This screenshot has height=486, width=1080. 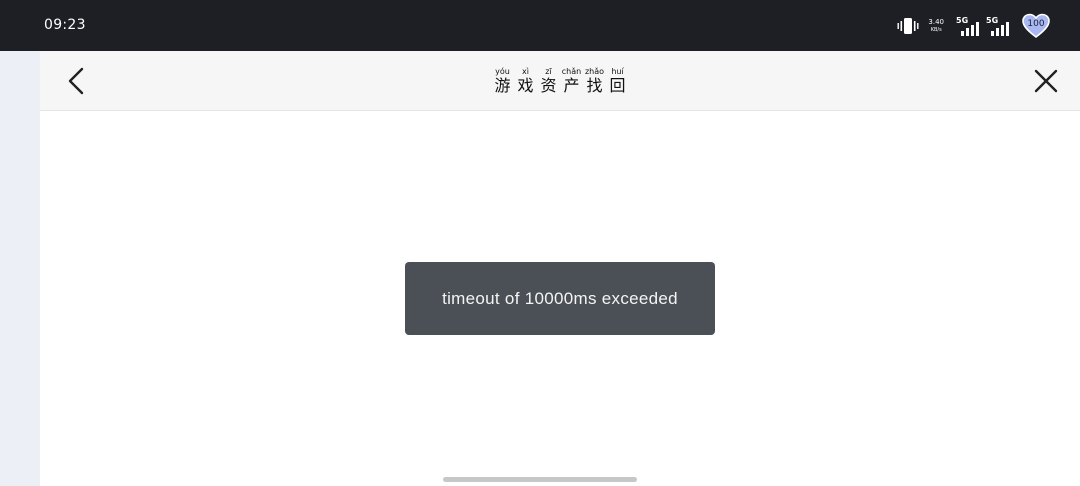 I want to click on title-char: yóu 游, so click(x=502, y=81).